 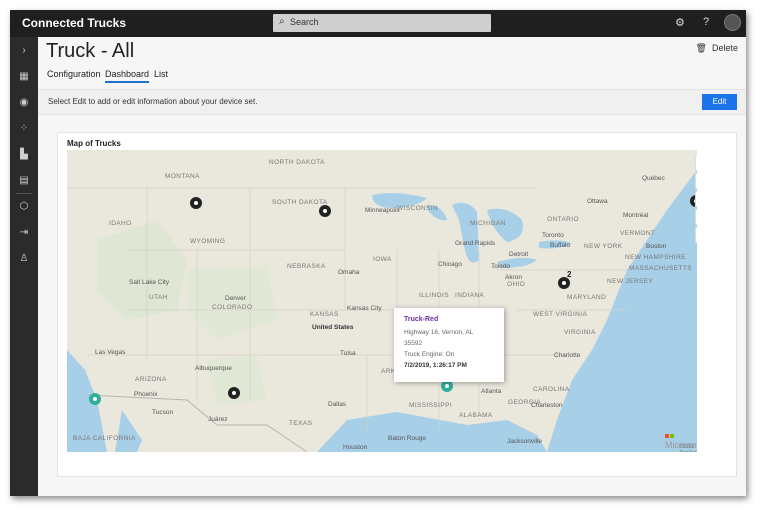 I want to click on avatar, so click(x=732, y=22).